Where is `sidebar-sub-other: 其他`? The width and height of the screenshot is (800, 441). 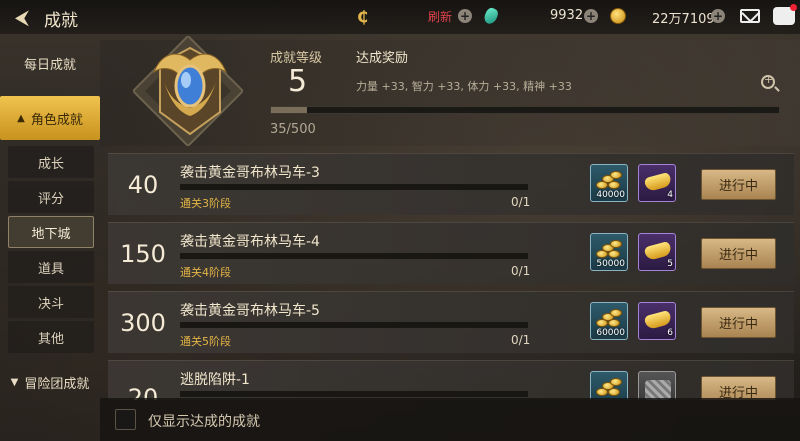 sidebar-sub-other: 其他 is located at coordinates (51, 337).